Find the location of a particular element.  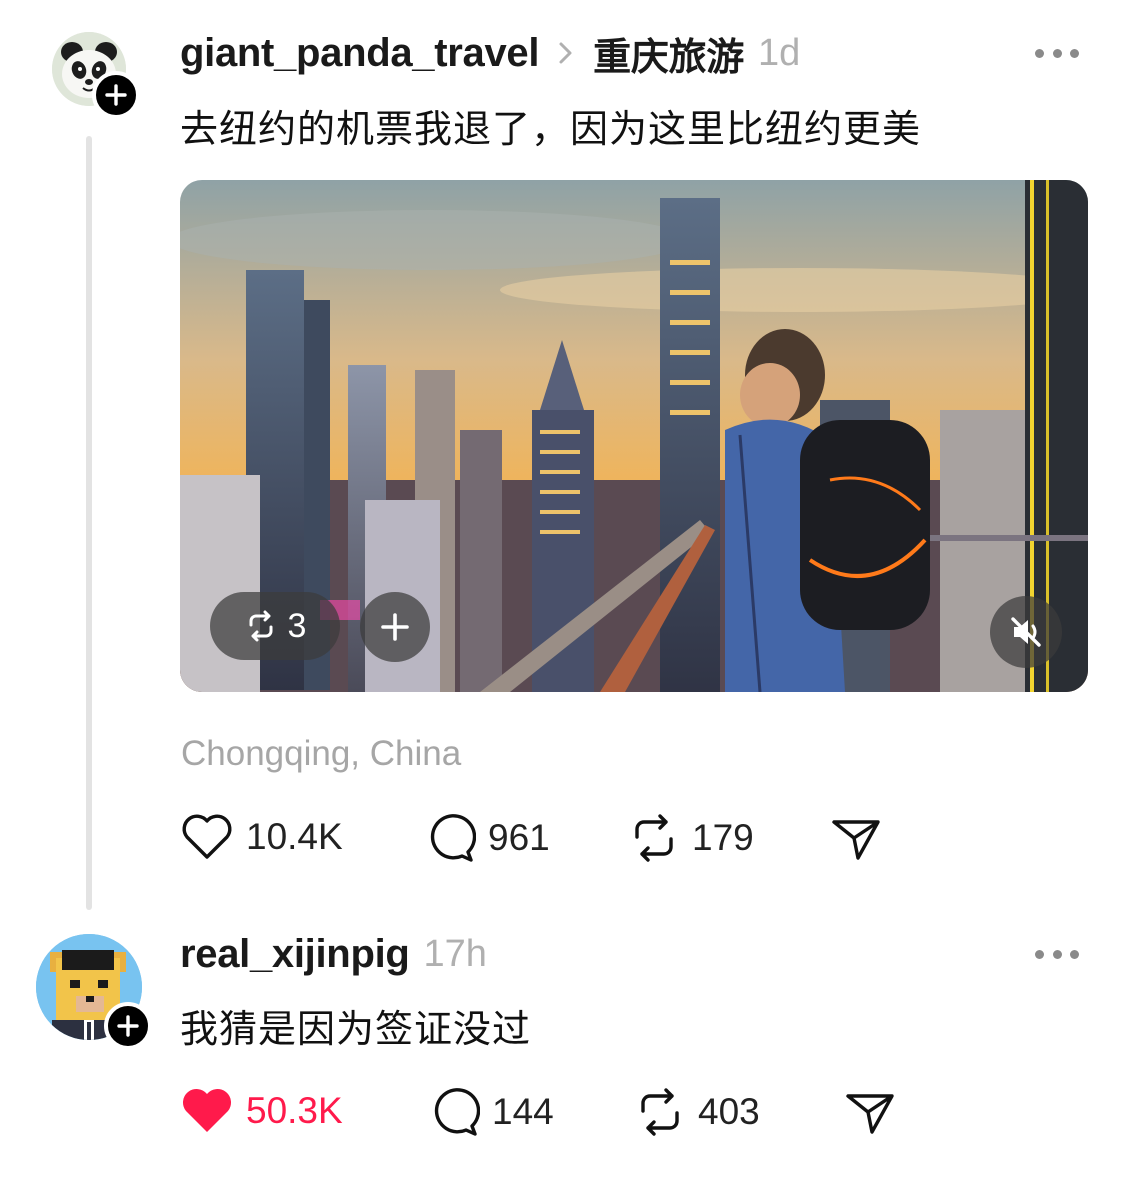

mute-toggle-button is located at coordinates (1026, 632).